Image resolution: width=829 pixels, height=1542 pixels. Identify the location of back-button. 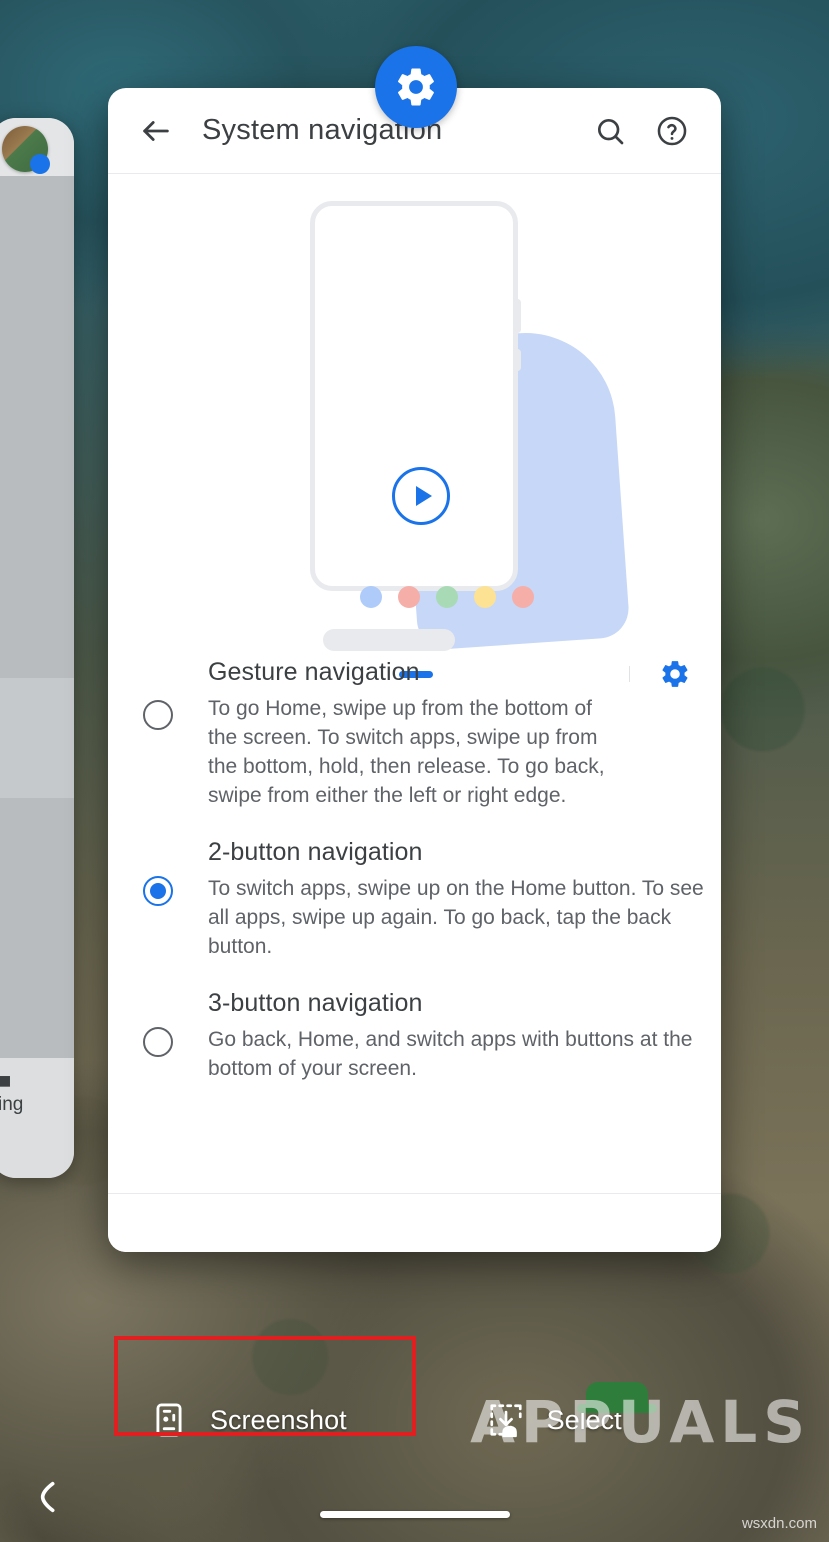
(156, 131).